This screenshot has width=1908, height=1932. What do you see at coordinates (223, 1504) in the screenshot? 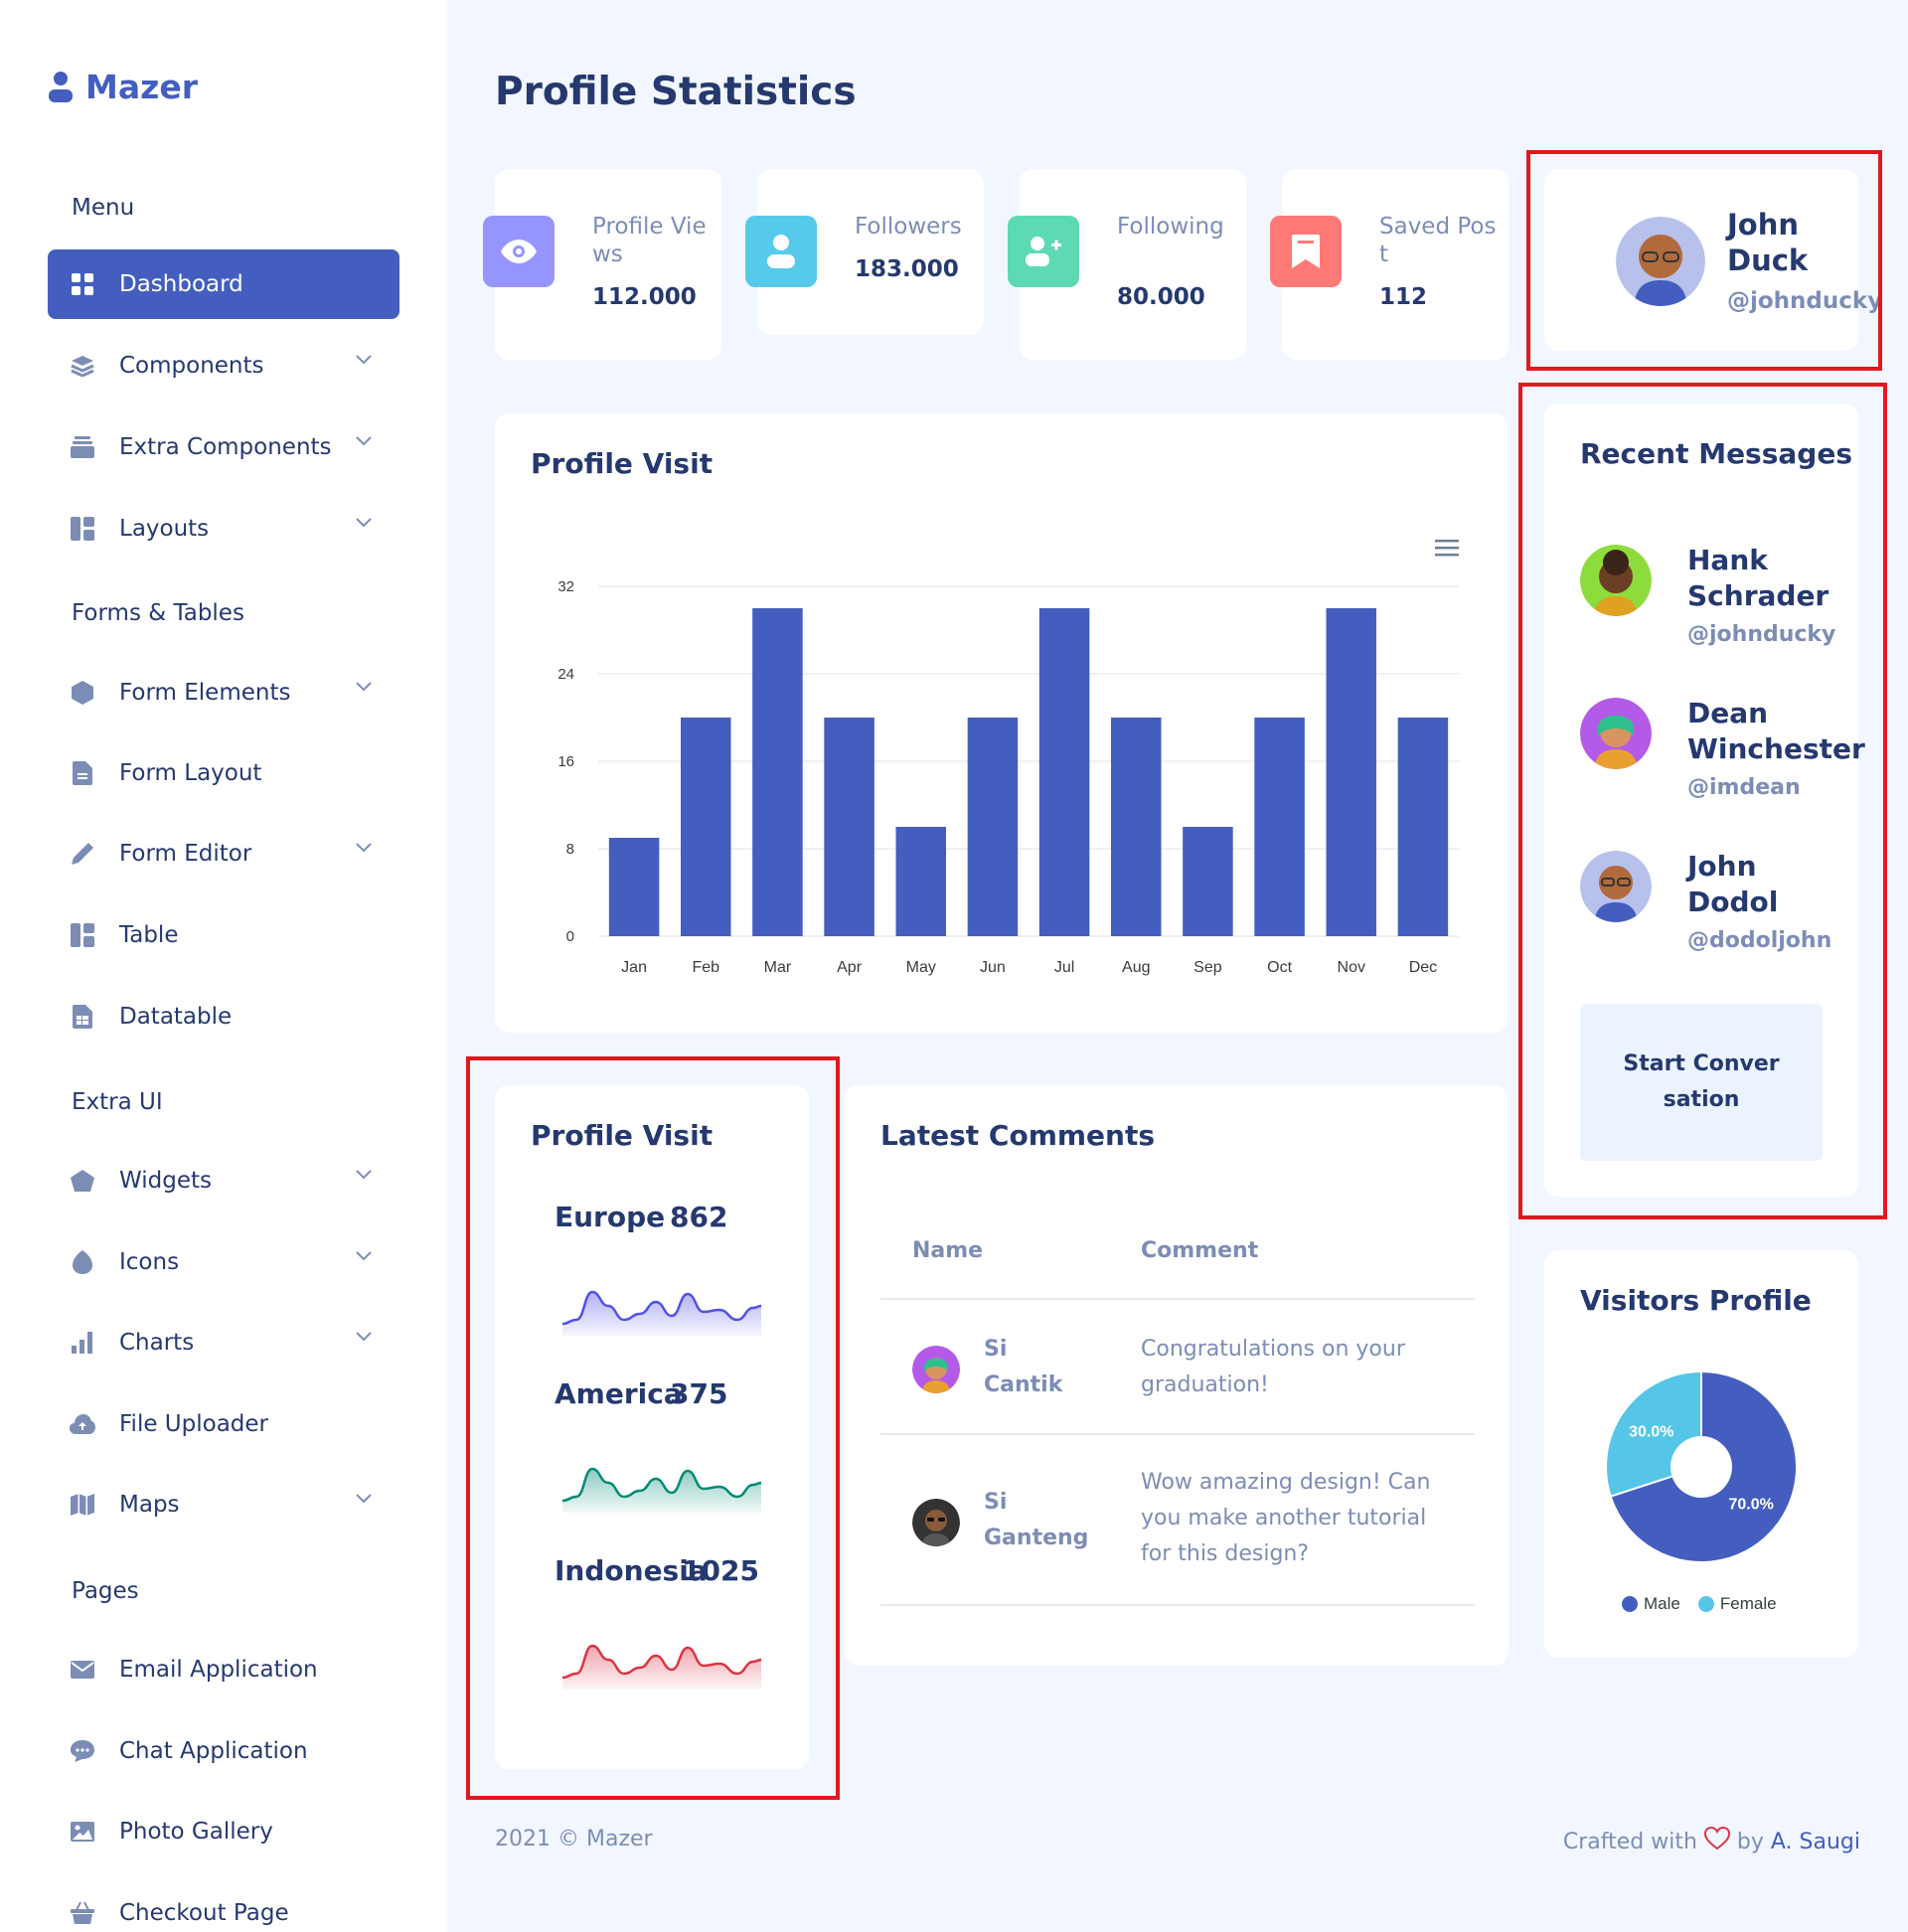
I see `sidebar-item-maps: Maps` at bounding box center [223, 1504].